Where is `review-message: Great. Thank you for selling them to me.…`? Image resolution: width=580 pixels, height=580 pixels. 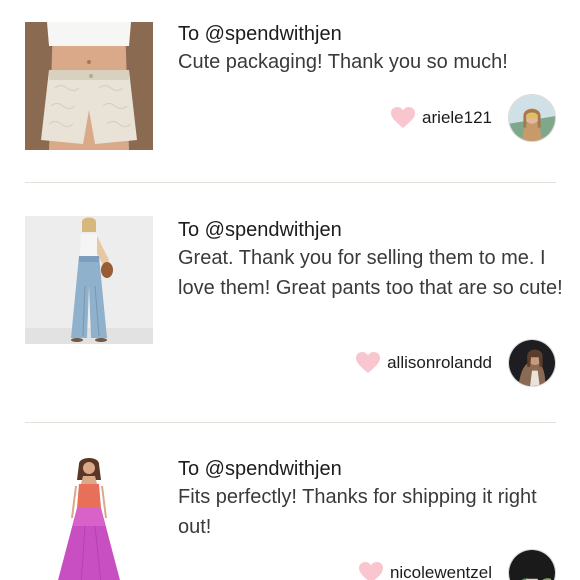
review-message: Great. Thank you for selling them to me.… is located at coordinates (370, 273).